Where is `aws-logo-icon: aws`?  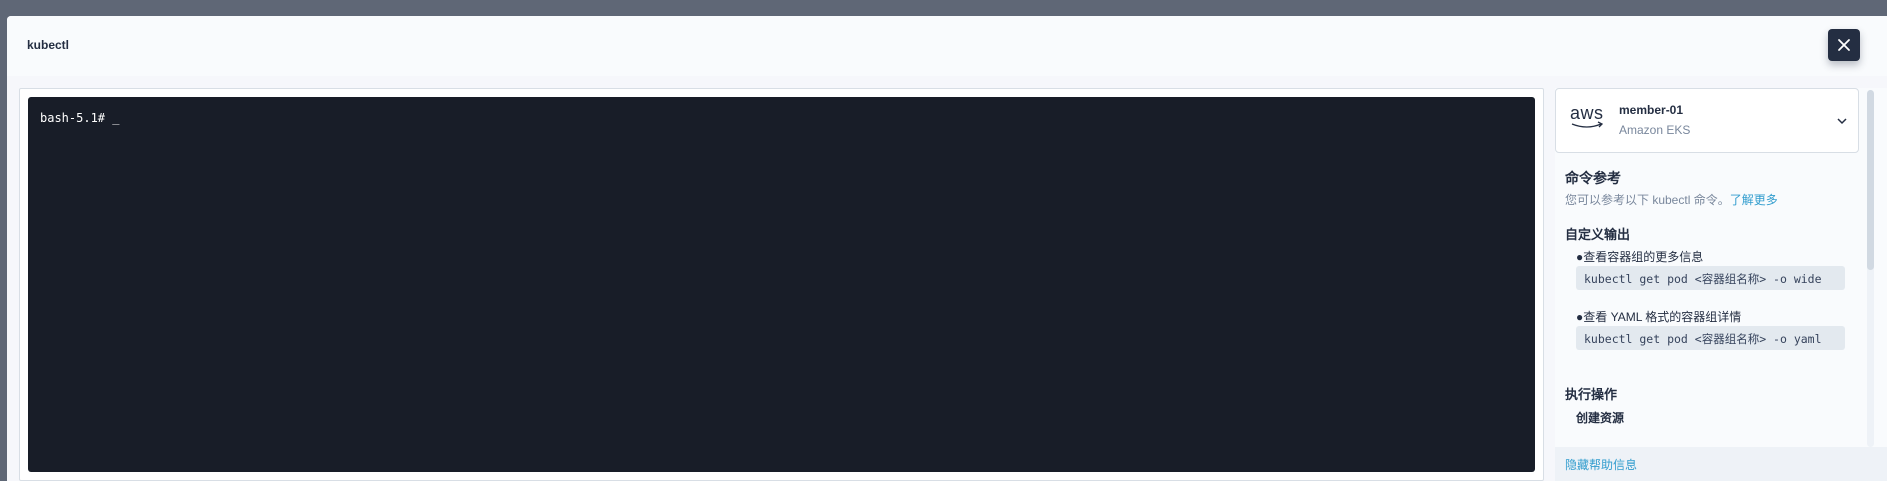 aws-logo-icon: aws is located at coordinates (1588, 117).